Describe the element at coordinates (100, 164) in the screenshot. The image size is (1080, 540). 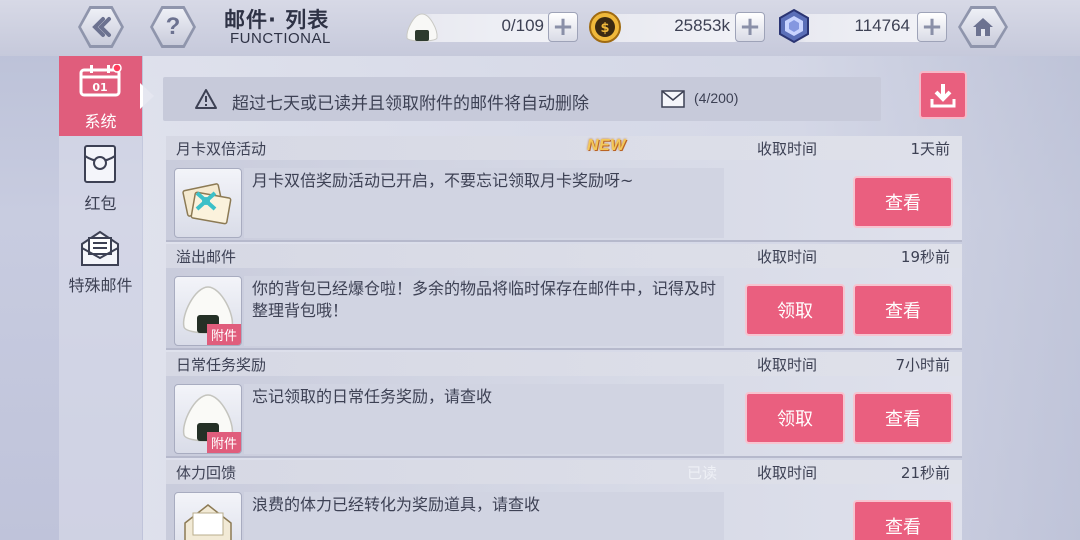
I see `red-envelope-icon` at that location.